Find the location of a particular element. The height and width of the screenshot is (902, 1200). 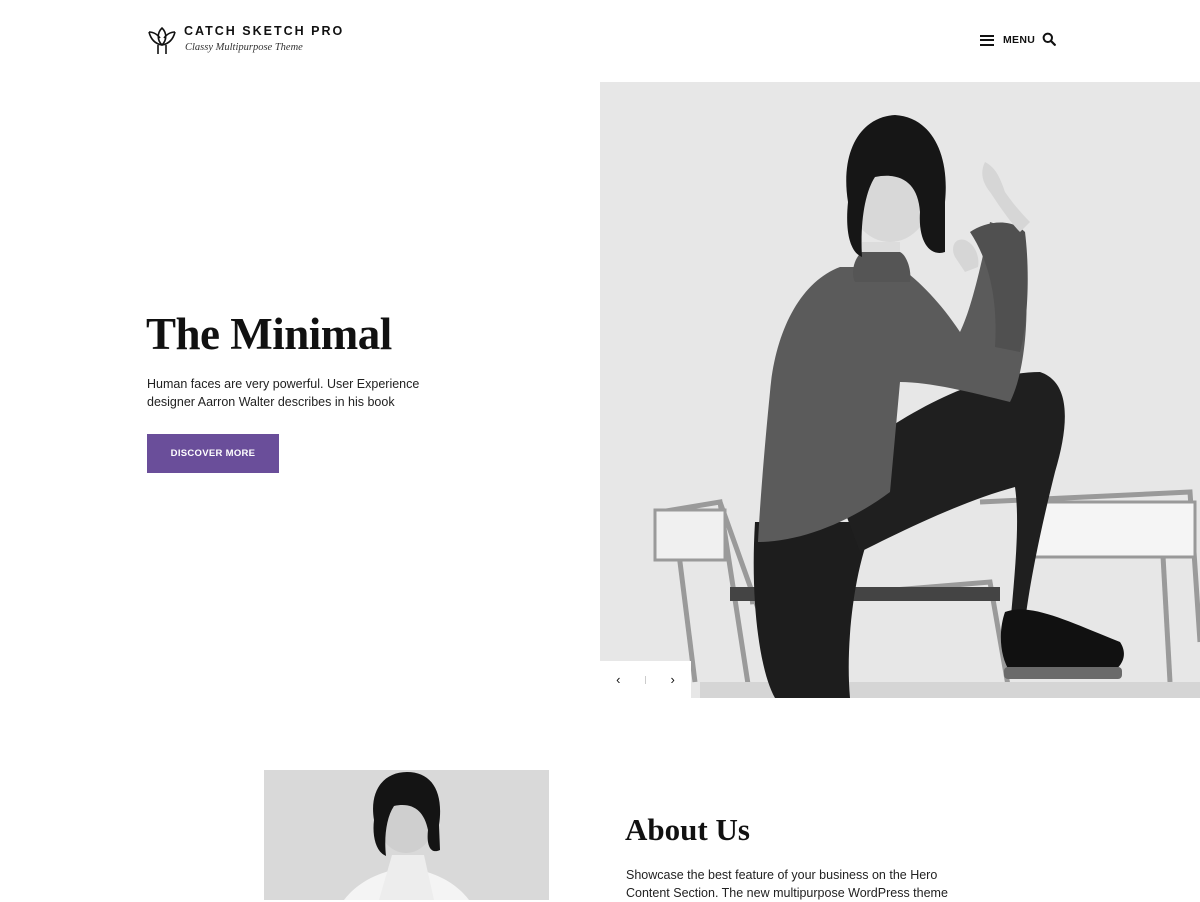

menu-toggle-button: MENU is located at coordinates (1007, 40).